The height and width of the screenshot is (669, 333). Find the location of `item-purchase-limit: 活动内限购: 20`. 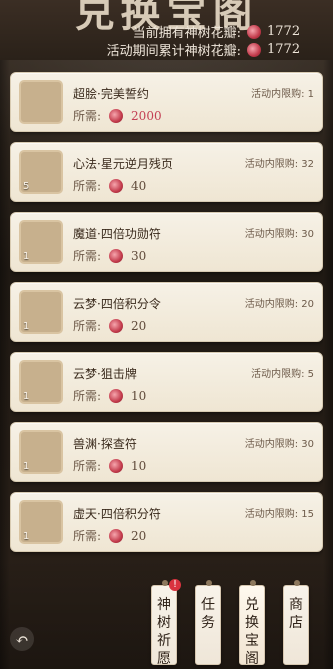

item-purchase-limit: 活动内限购: 20 is located at coordinates (279, 304).